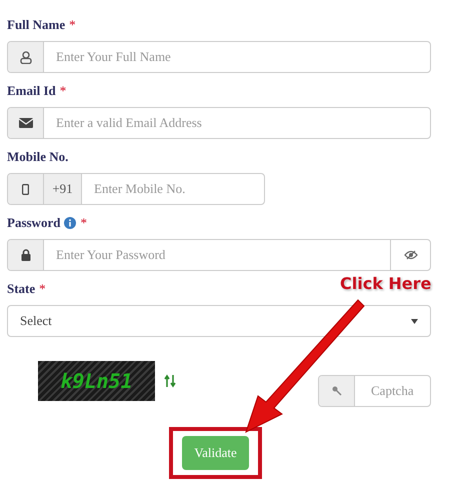 Image resolution: width=461 pixels, height=494 pixels. Describe the element at coordinates (414, 321) in the screenshot. I see `dropdown-arrow-icon` at that location.